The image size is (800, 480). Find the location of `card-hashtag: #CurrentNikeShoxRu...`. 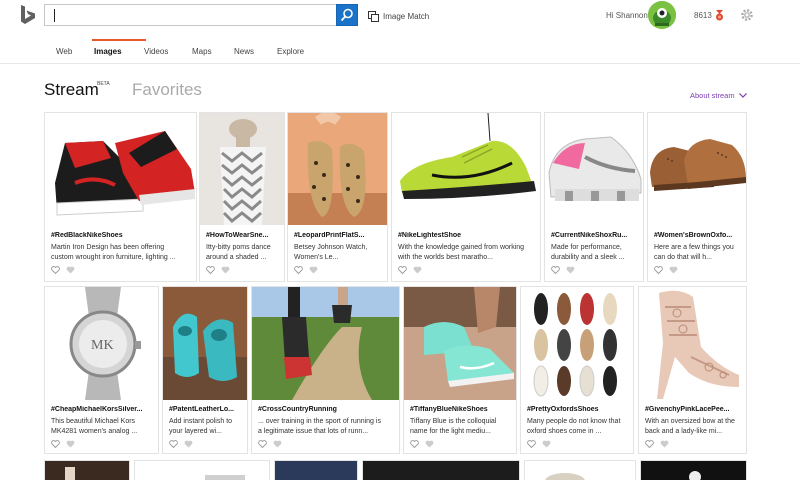

card-hashtag: #CurrentNikeShoxRu... is located at coordinates (596, 235).